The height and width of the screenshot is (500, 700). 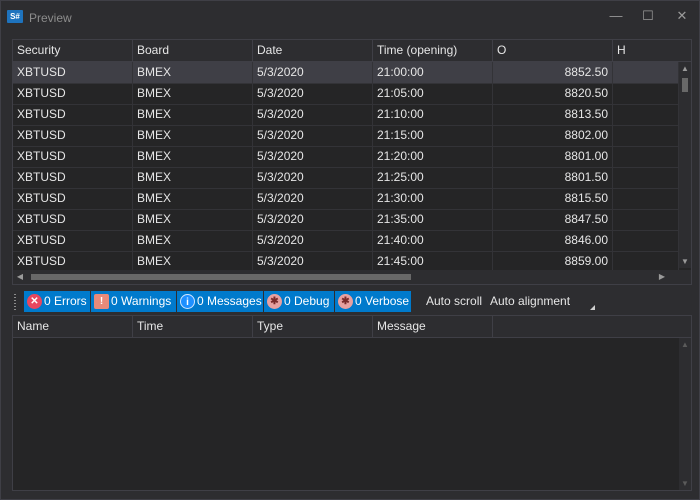 I want to click on cell-time-opening: 21:20:00, so click(x=433, y=156).